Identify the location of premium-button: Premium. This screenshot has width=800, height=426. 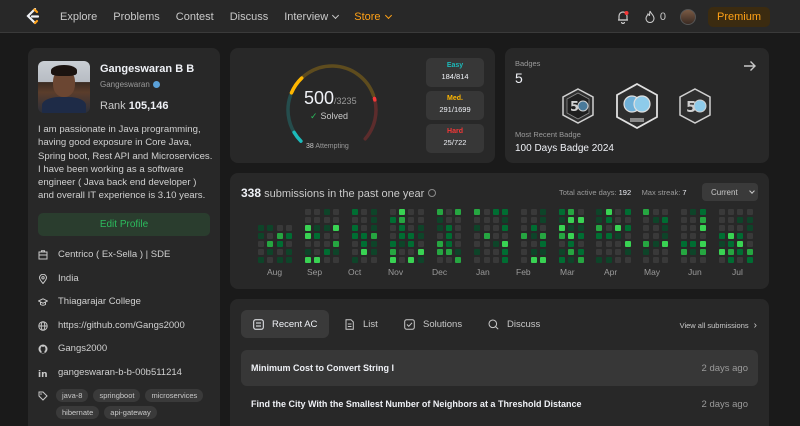
(738, 16).